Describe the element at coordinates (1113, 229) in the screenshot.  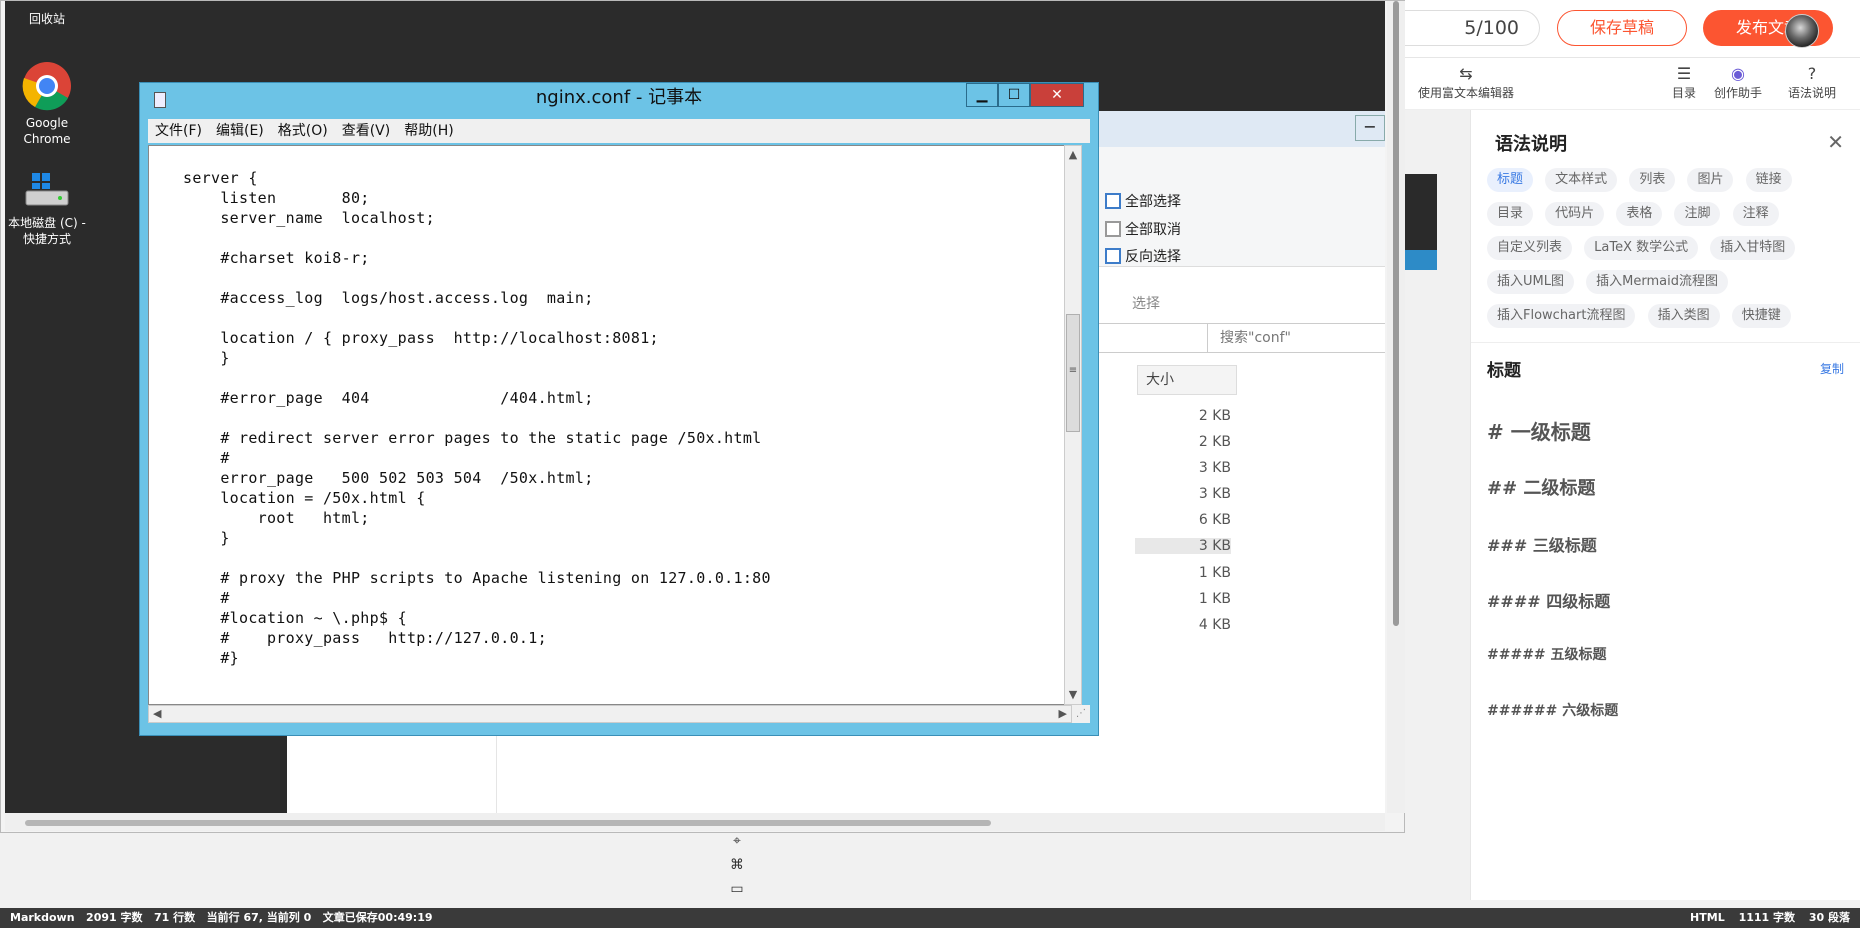
I see `select-none-icon` at that location.